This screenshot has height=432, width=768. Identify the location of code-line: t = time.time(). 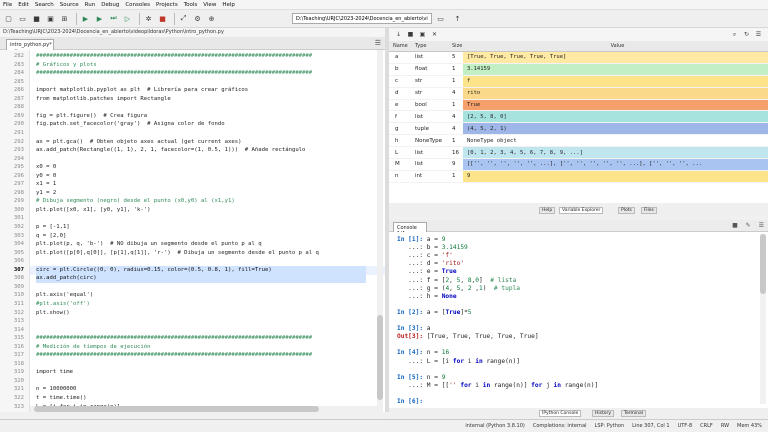
(61, 398).